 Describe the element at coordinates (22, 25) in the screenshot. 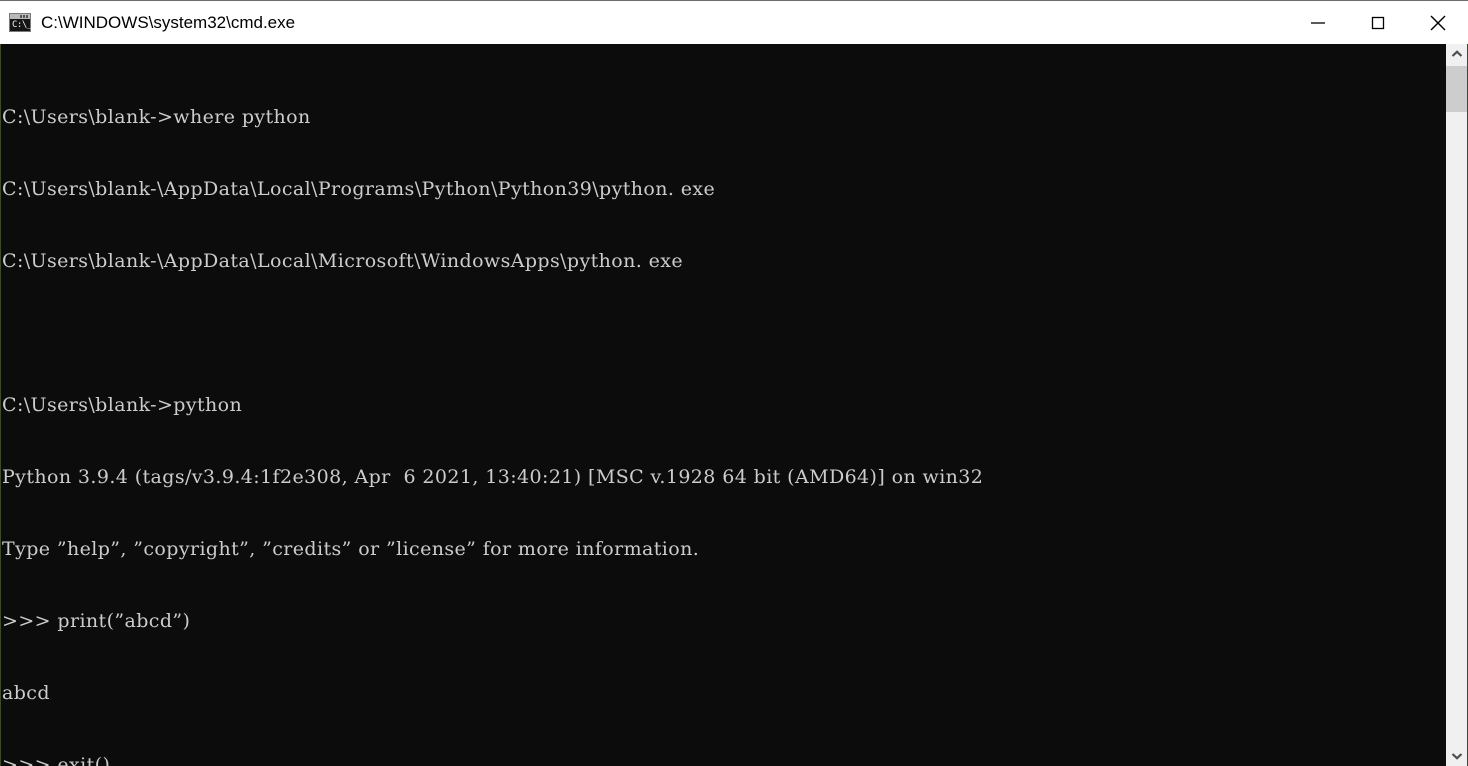

I see `cmd-icon-prompt-glyph: C:\_` at that location.